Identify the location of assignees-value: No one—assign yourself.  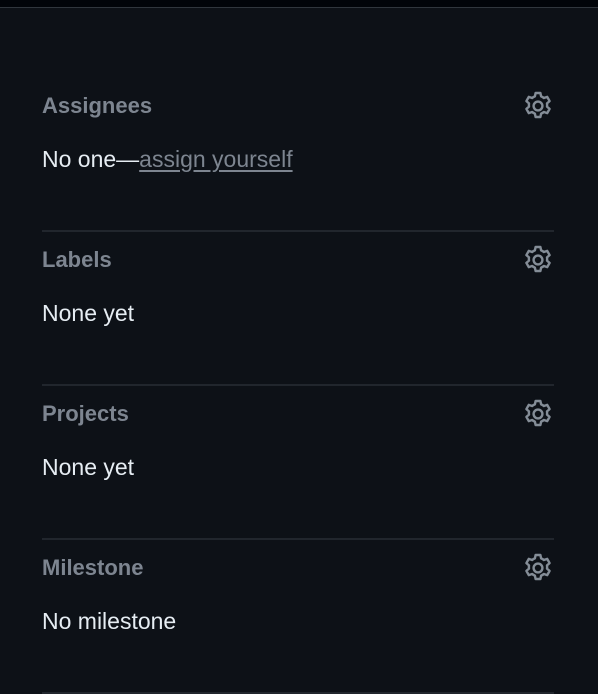
(167, 159).